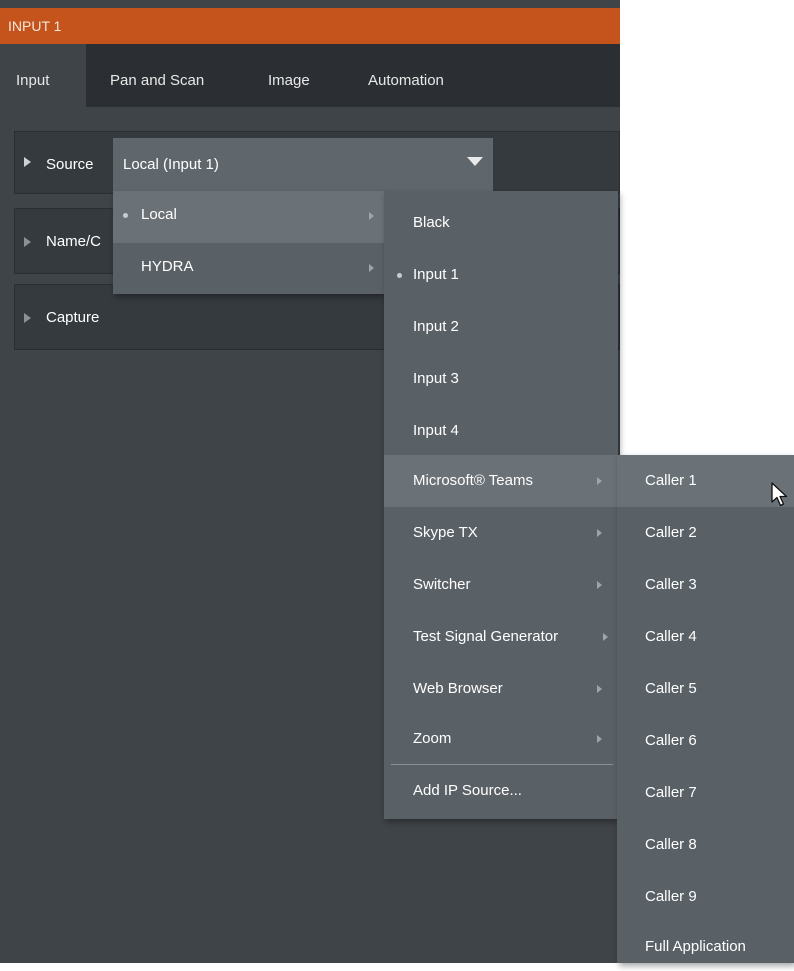 The height and width of the screenshot is (971, 794). Describe the element at coordinates (473, 480) in the screenshot. I see `menu-item-label: Microsoft® Teams` at that location.